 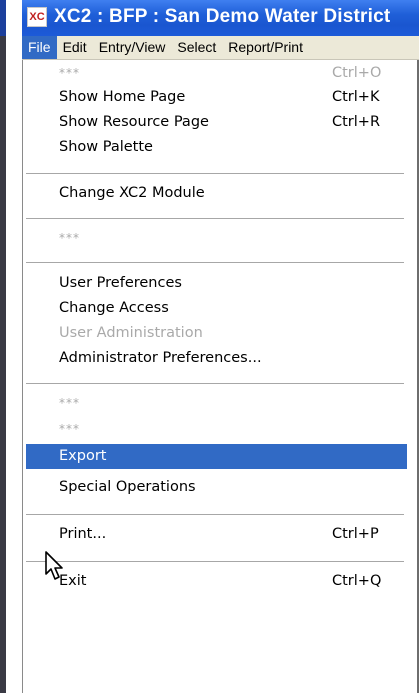 What do you see at coordinates (265, 47) in the screenshot?
I see `menu-report-print: Report/Print` at bounding box center [265, 47].